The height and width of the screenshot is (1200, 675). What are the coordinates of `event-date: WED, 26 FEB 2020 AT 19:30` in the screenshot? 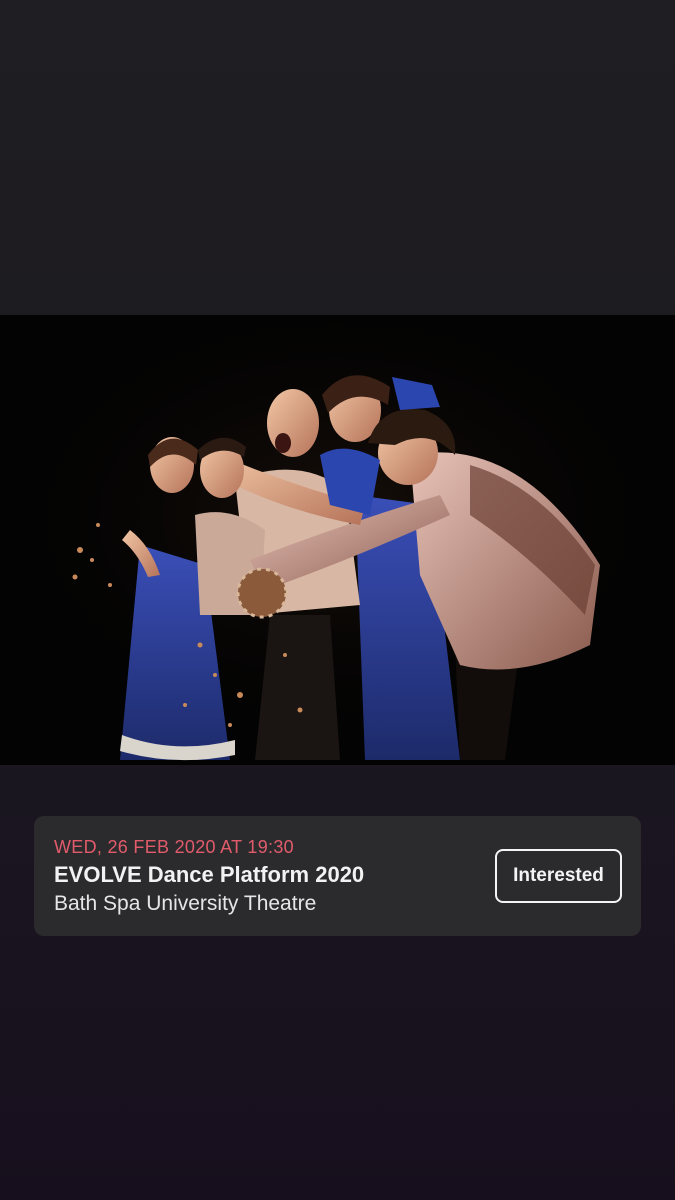 It's located at (174, 847).